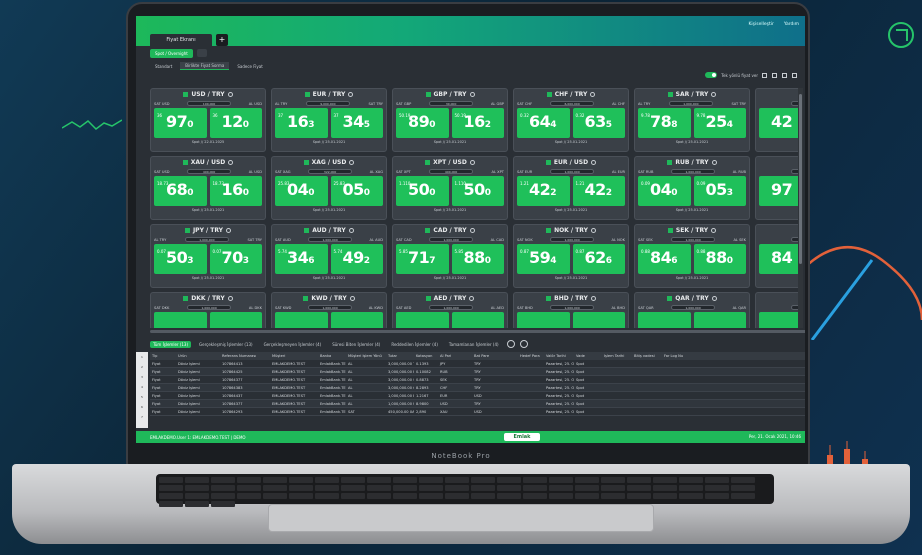 Image resolution: width=922 pixels, height=555 pixels. I want to click on sell-price-button: 1.110 500, so click(422, 191).